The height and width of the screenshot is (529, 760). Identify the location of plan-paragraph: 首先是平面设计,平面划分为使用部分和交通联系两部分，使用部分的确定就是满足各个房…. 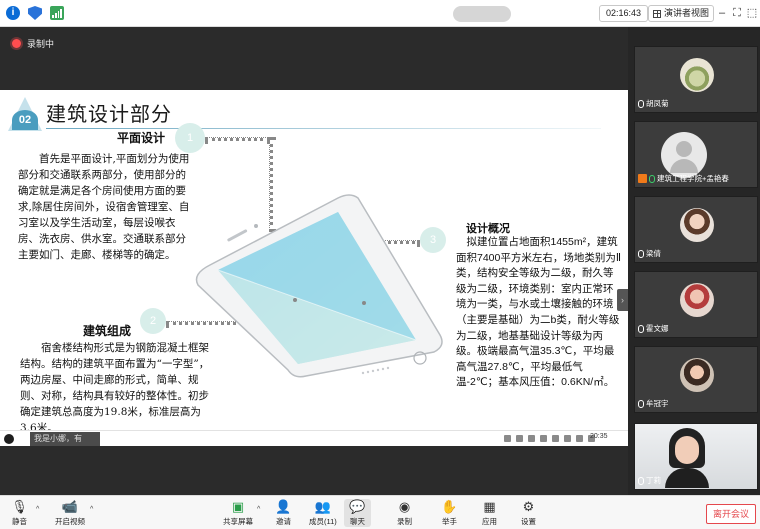
(104, 207).